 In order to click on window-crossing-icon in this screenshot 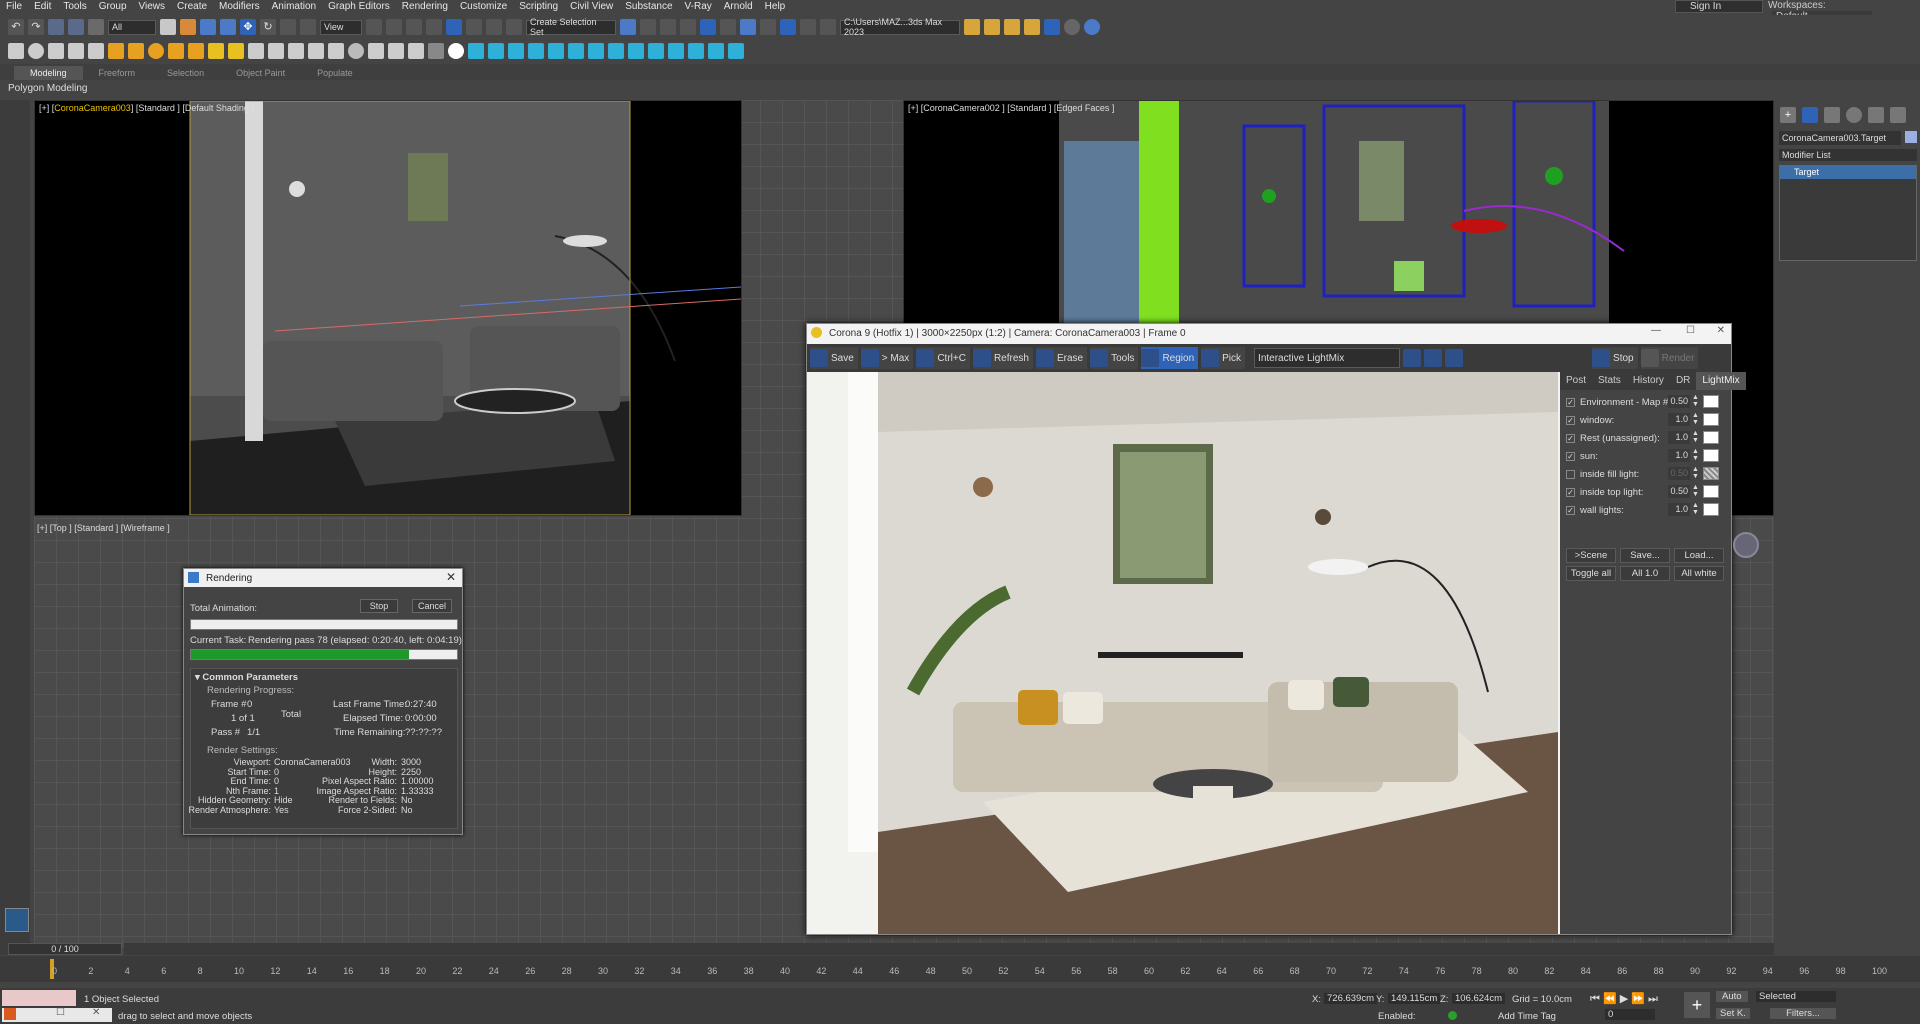, I will do `click(228, 27)`.